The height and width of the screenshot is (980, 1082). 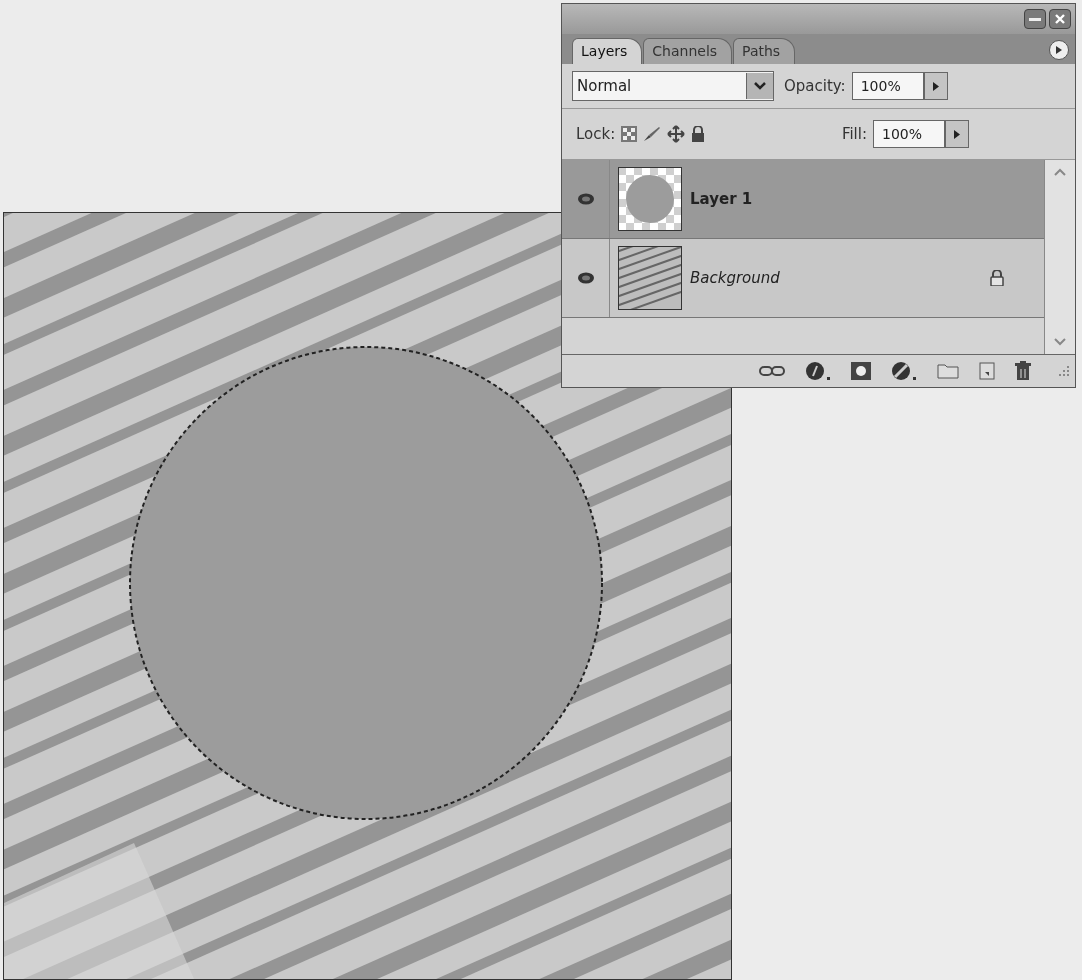 I want to click on chevron-up-icon, so click(x=1060, y=172).